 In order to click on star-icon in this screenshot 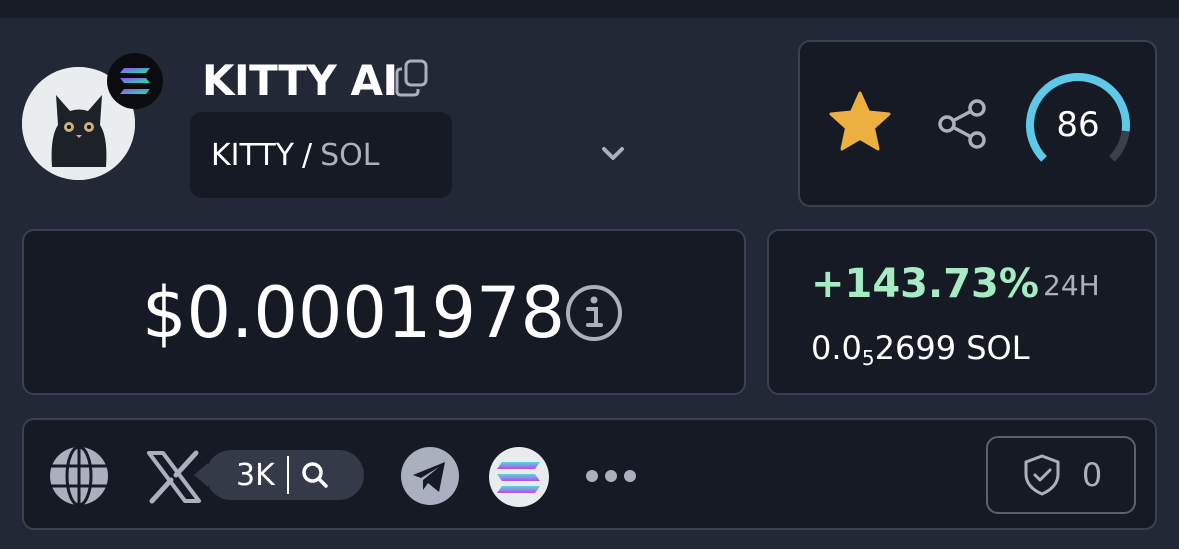, I will do `click(860, 122)`.